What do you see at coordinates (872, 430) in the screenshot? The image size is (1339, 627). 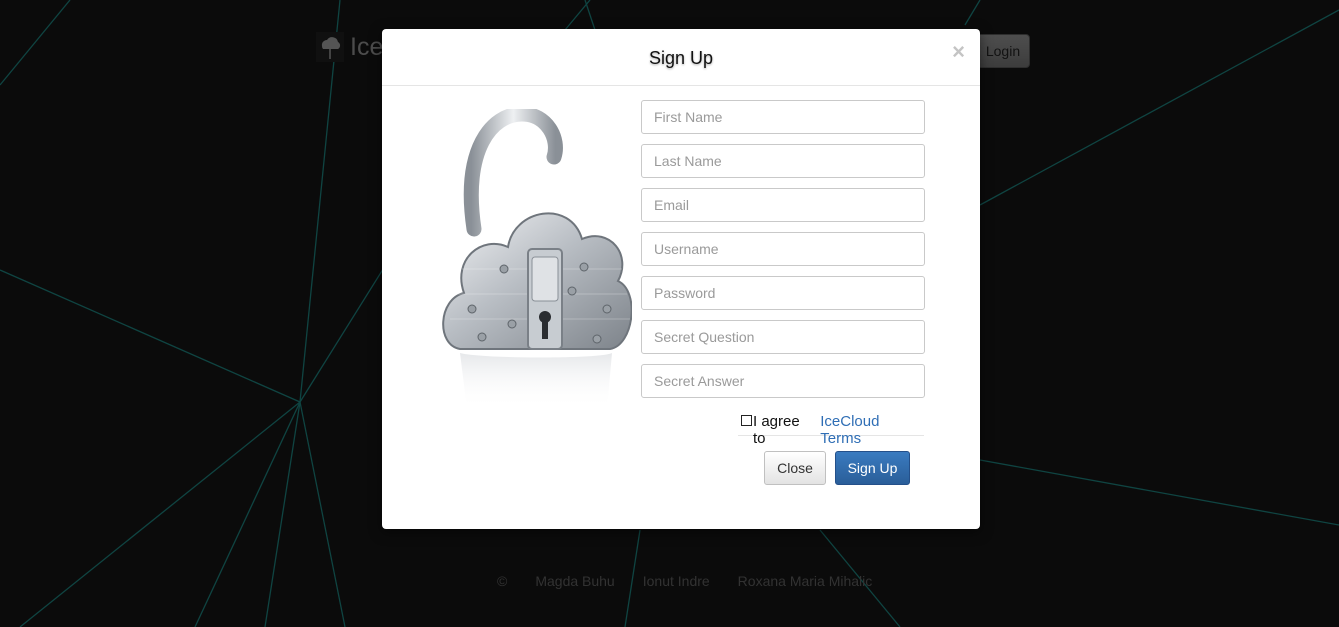 I see `terms-link: IceCloud Terms` at bounding box center [872, 430].